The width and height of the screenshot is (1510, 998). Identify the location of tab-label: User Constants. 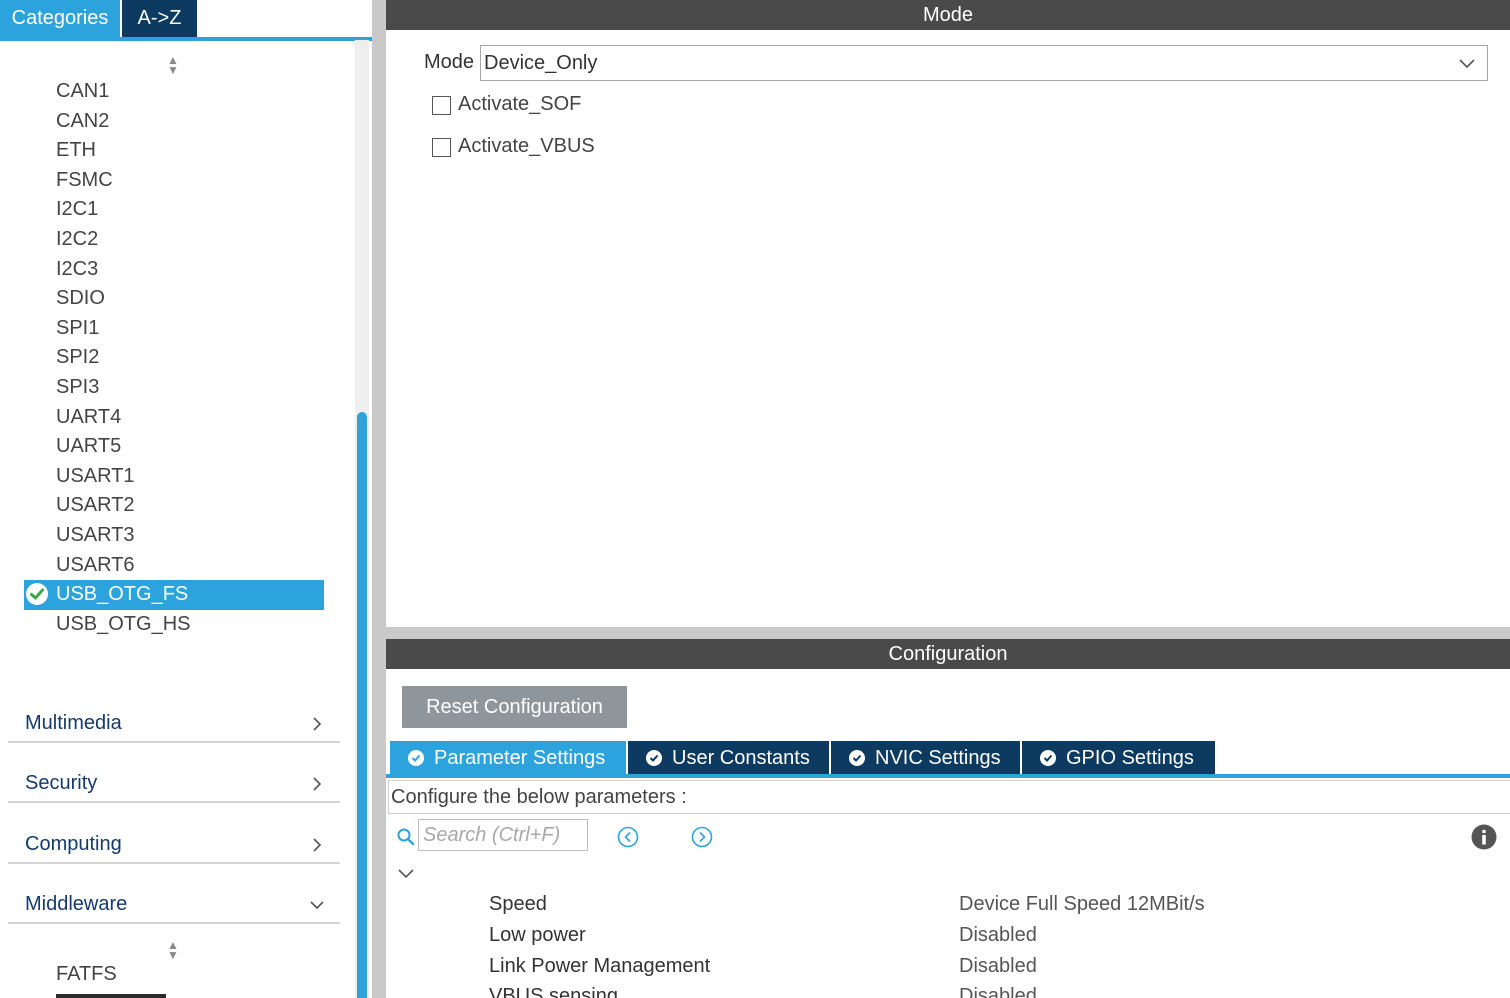
(741, 758).